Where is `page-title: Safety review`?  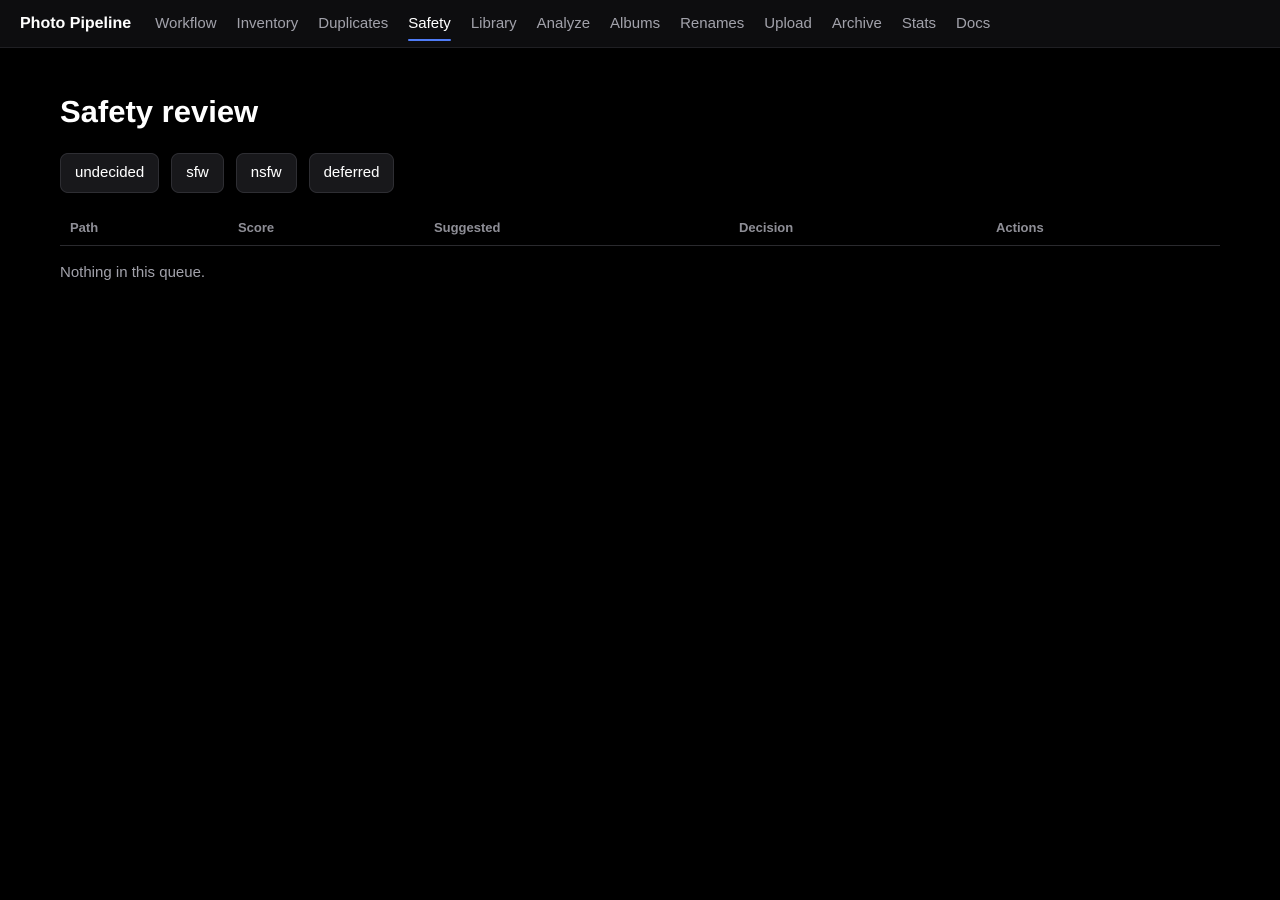
page-title: Safety review is located at coordinates (159, 111).